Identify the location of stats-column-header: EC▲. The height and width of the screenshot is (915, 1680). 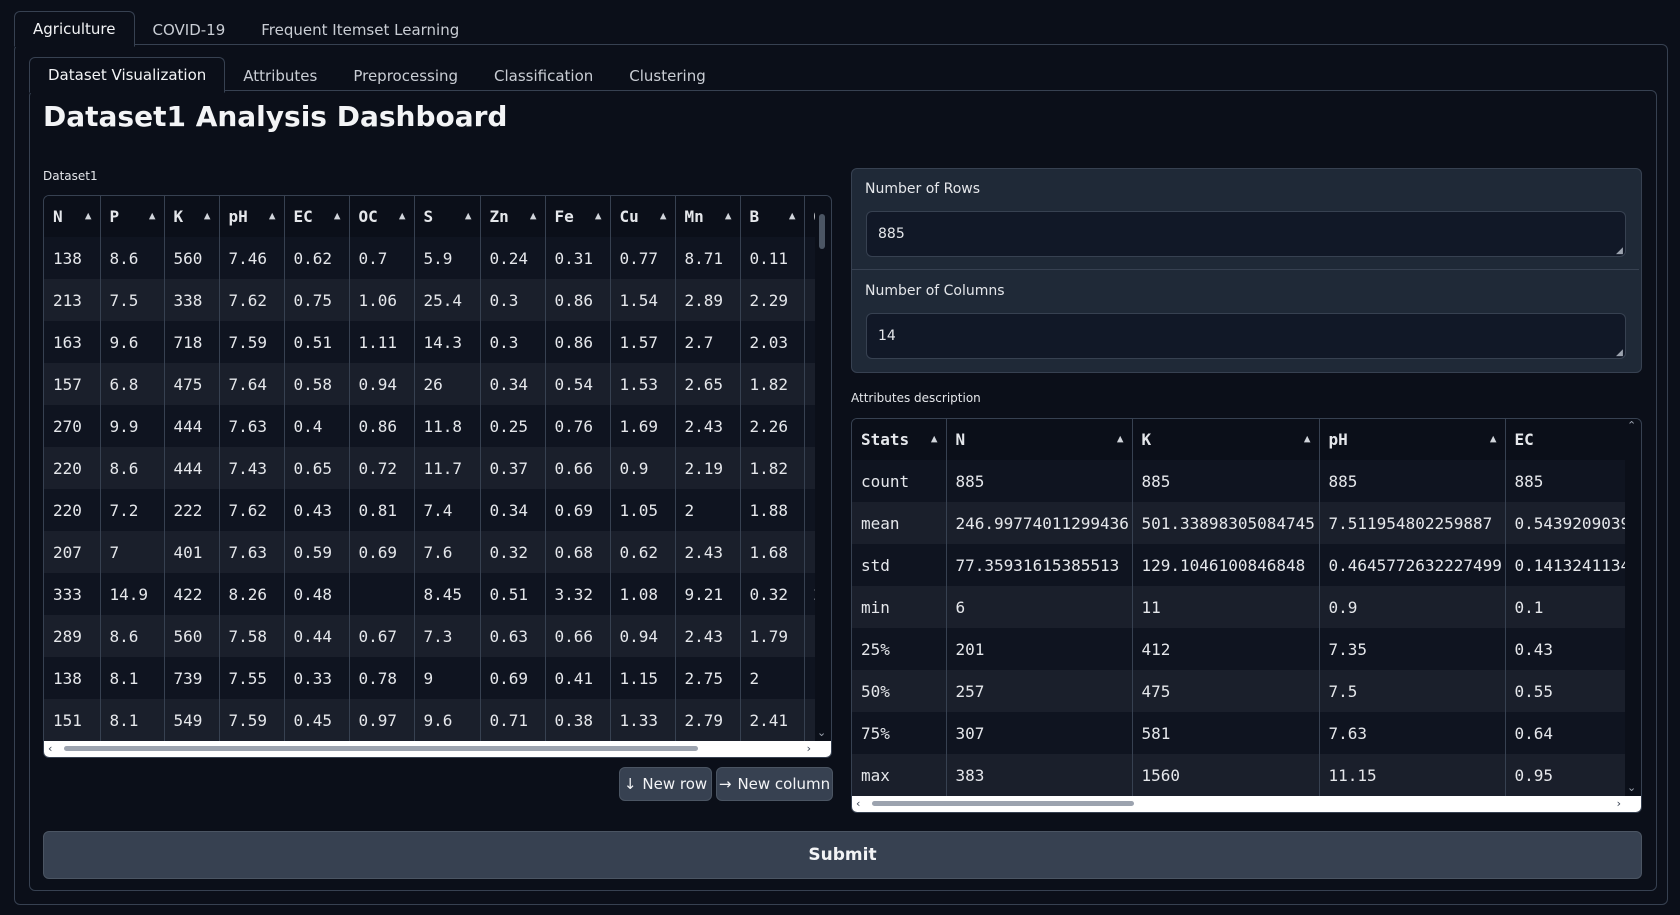
(1565, 439).